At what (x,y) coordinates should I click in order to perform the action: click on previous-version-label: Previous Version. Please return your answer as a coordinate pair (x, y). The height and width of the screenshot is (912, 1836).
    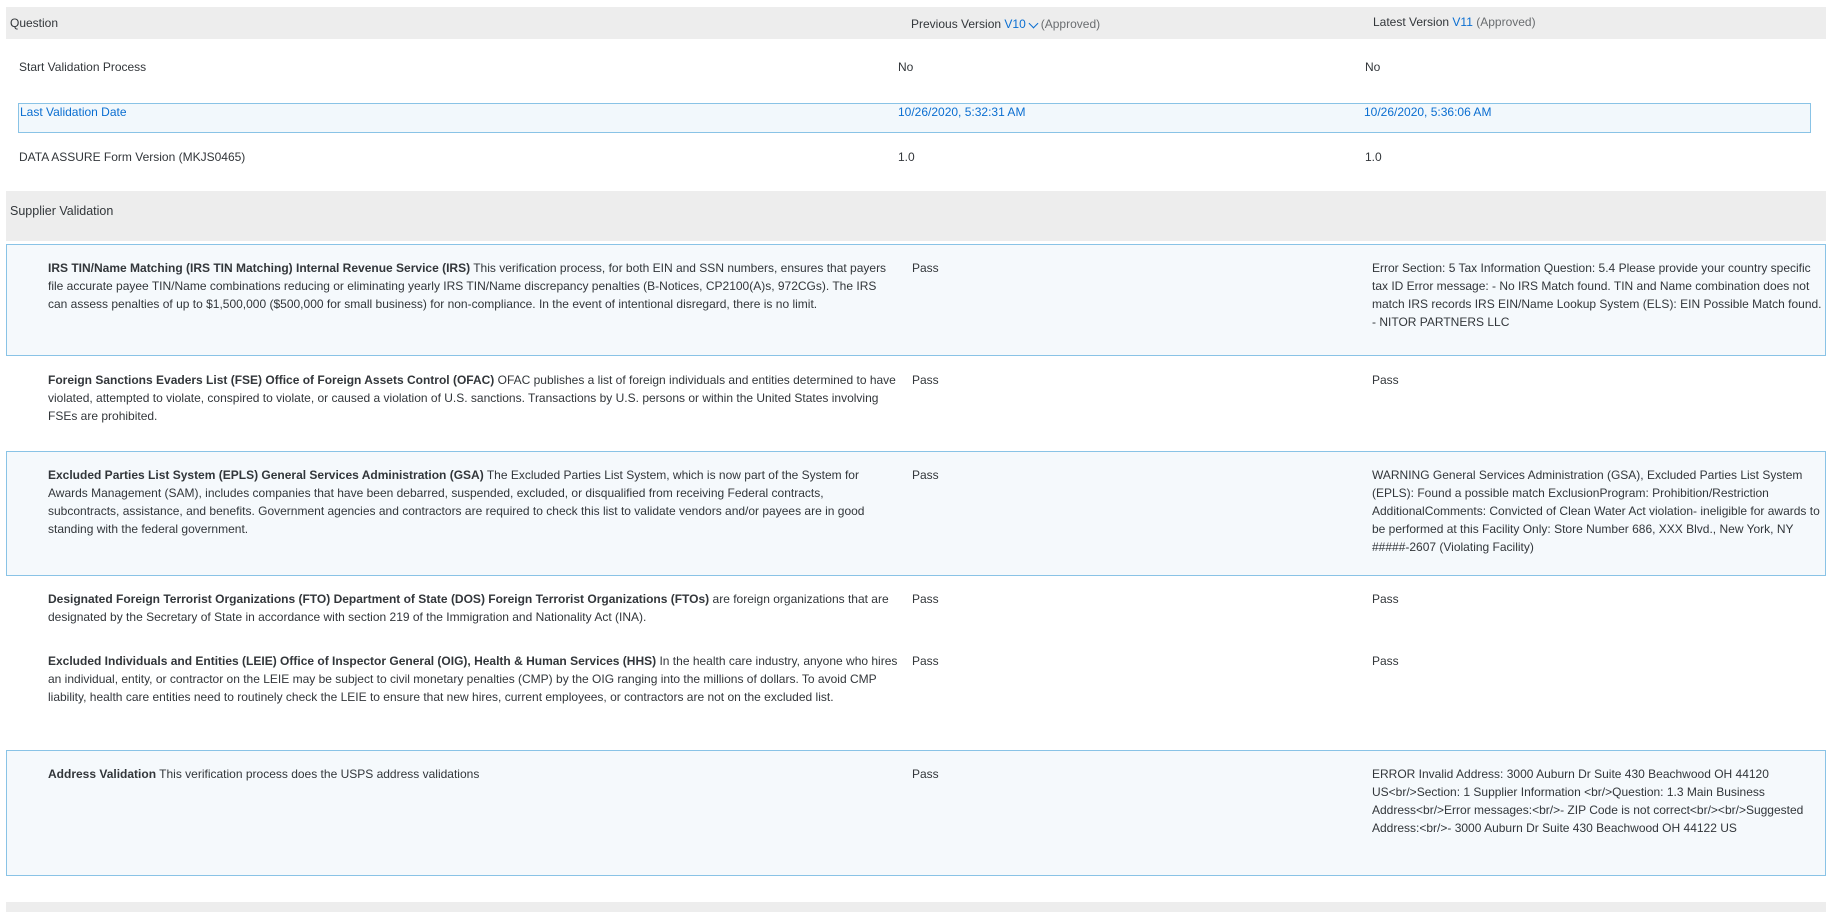
    Looking at the image, I should click on (956, 24).